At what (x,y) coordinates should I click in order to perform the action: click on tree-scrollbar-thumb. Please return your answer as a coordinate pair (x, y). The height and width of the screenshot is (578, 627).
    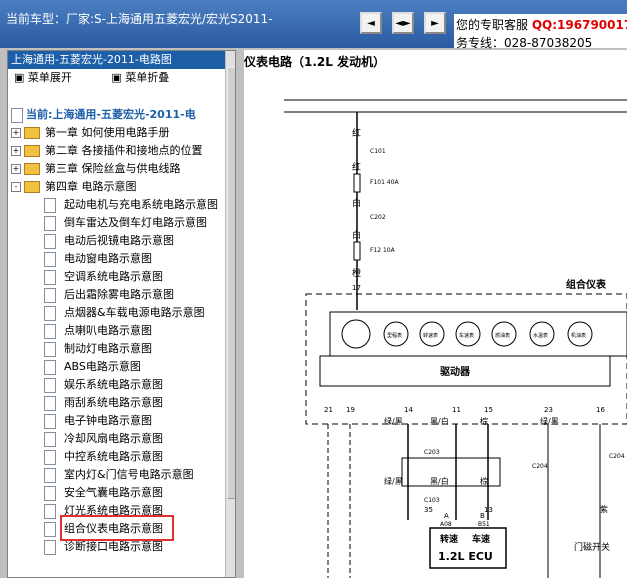
    Looking at the image, I should click on (231, 283).